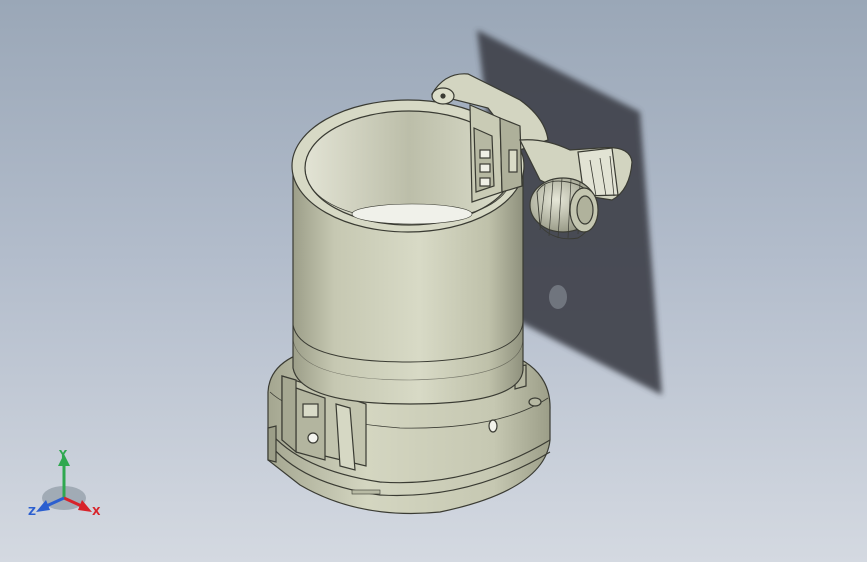 The image size is (867, 562). I want to click on z-axis-label: Z, so click(32, 511).